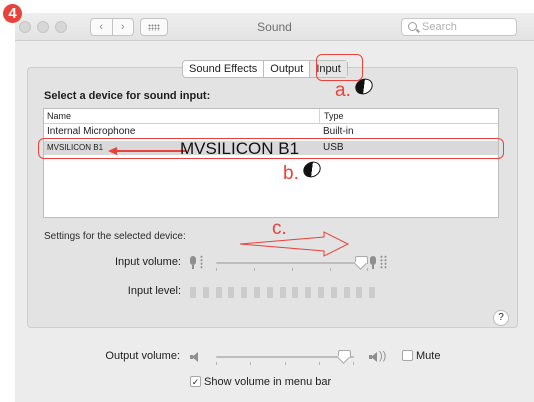  What do you see at coordinates (459, 27) in the screenshot?
I see `search-field: Search` at bounding box center [459, 27].